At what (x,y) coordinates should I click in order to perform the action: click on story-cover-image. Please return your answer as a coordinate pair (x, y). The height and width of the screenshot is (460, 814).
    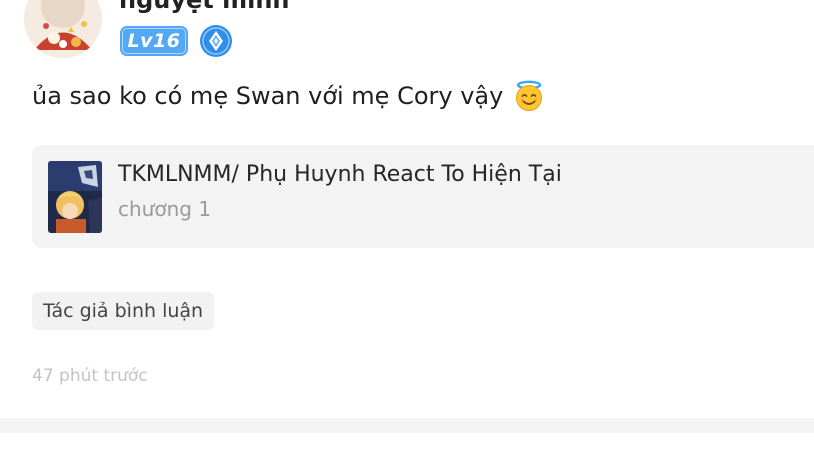
    Looking at the image, I should click on (75, 197).